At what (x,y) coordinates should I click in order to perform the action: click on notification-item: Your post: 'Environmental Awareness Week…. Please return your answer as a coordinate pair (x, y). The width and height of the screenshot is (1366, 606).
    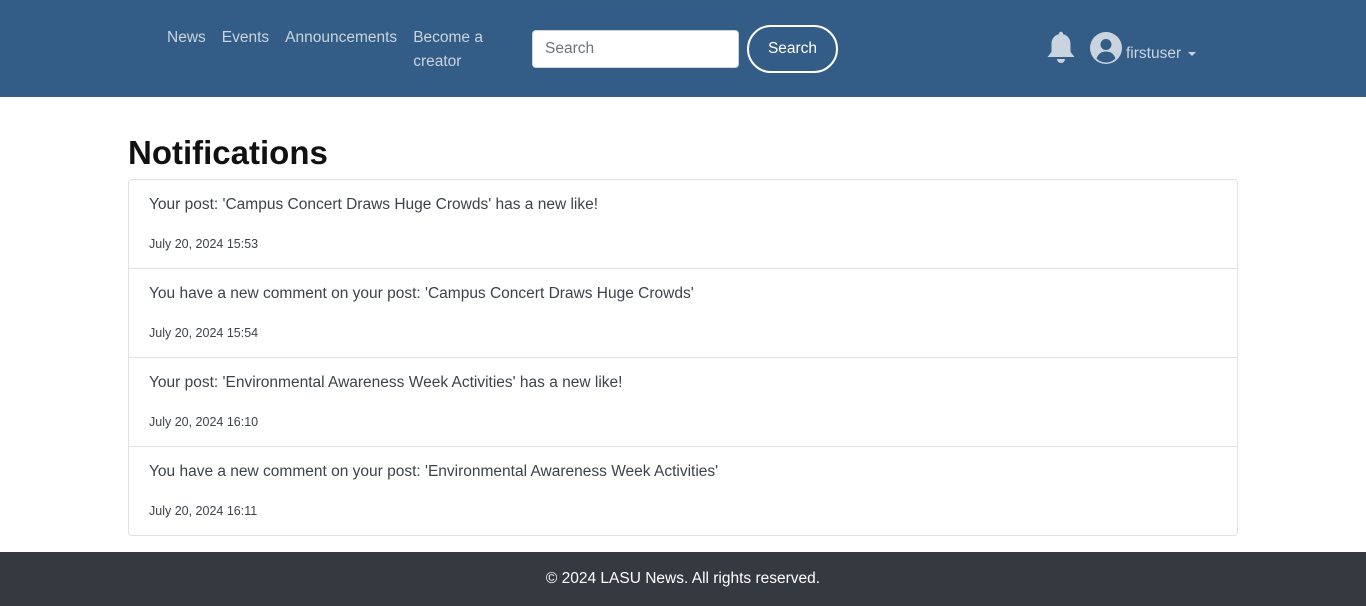
    Looking at the image, I should click on (683, 402).